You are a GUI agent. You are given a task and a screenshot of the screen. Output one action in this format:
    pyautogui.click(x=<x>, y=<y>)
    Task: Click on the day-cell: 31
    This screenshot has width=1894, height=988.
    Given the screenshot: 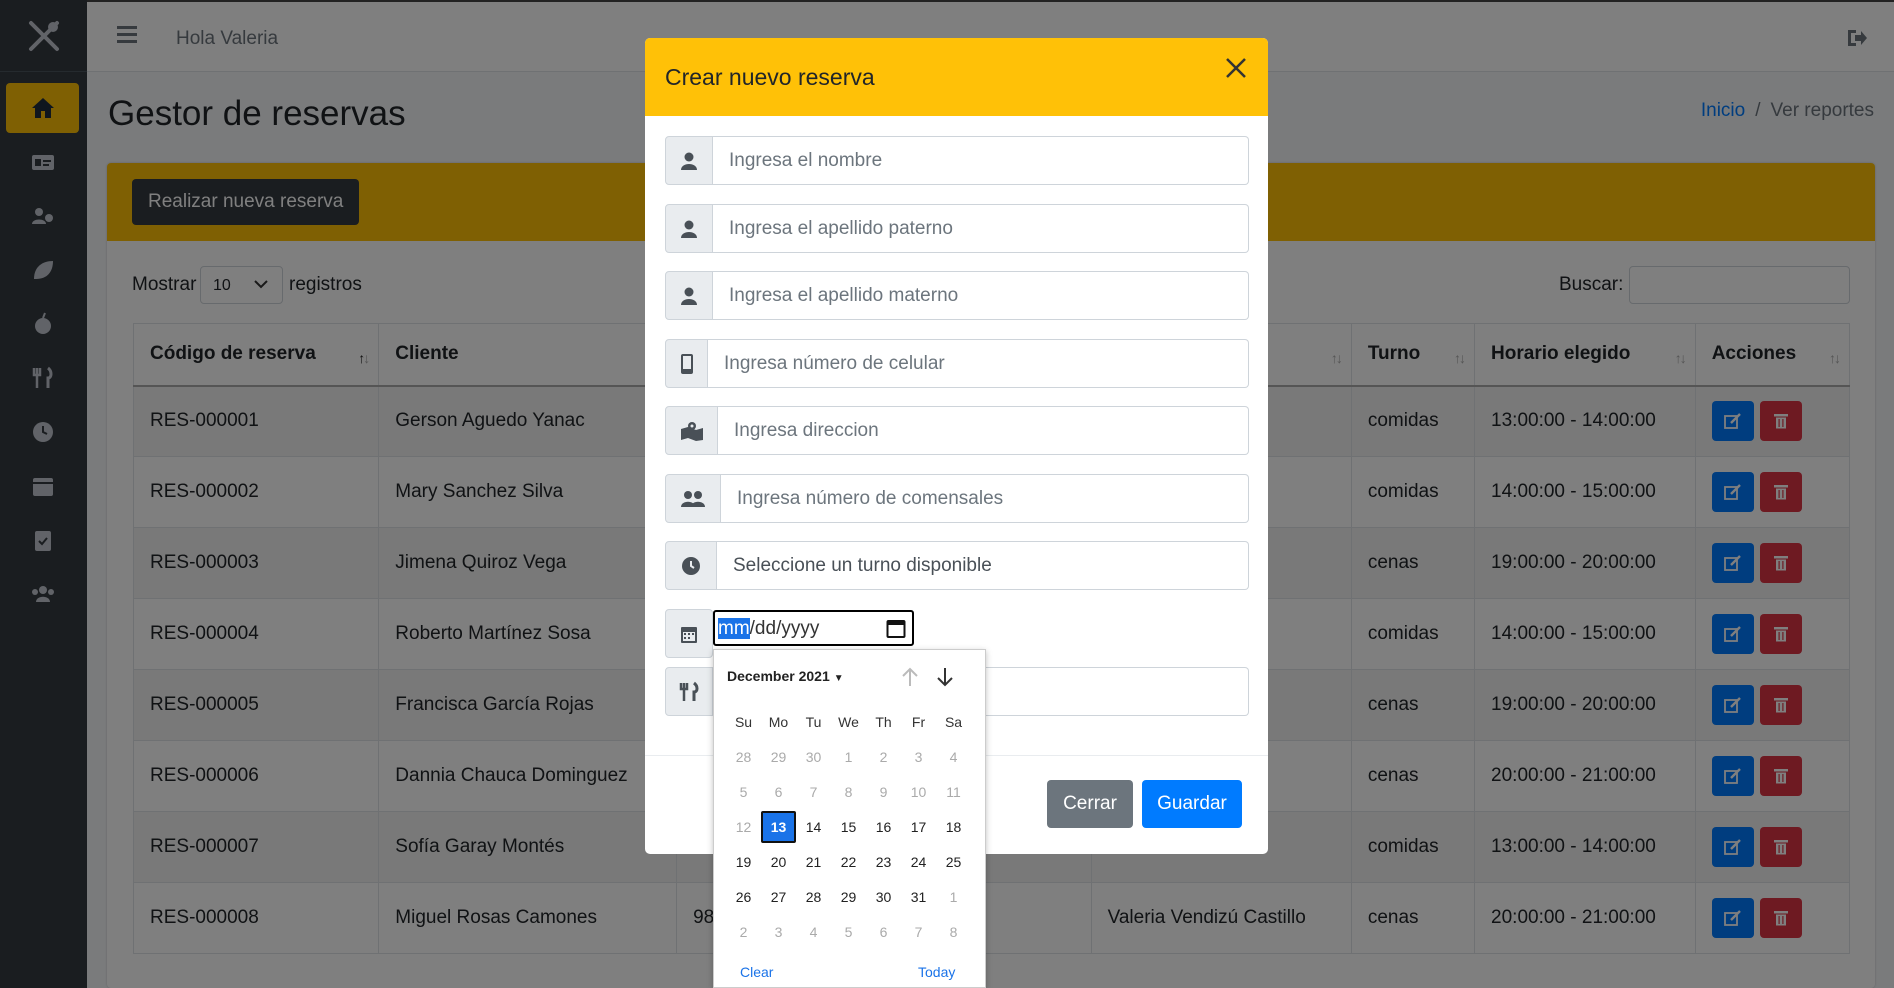 What is the action you would take?
    pyautogui.click(x=918, y=897)
    